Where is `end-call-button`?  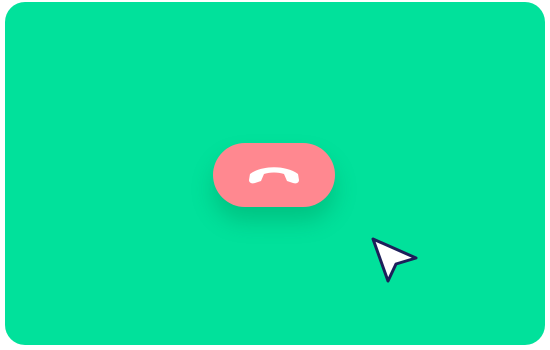
end-call-button is located at coordinates (274, 175).